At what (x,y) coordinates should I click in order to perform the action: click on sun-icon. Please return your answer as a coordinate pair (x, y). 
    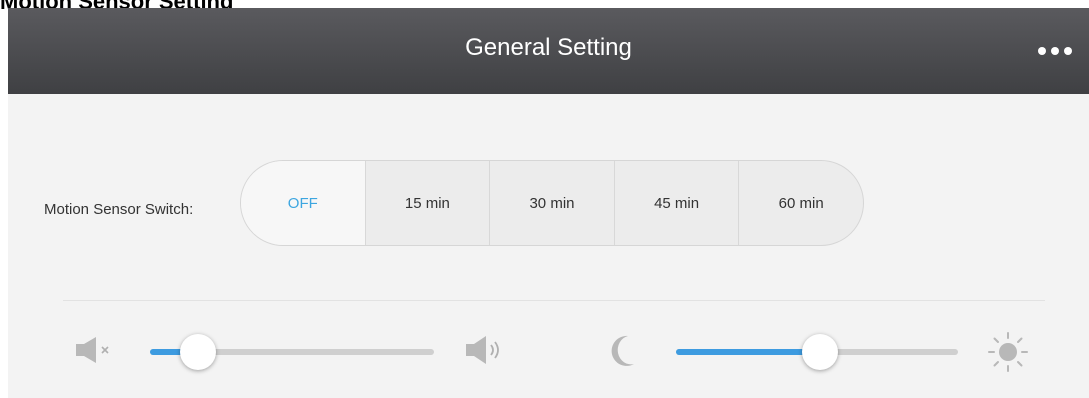
    Looking at the image, I should click on (1008, 352).